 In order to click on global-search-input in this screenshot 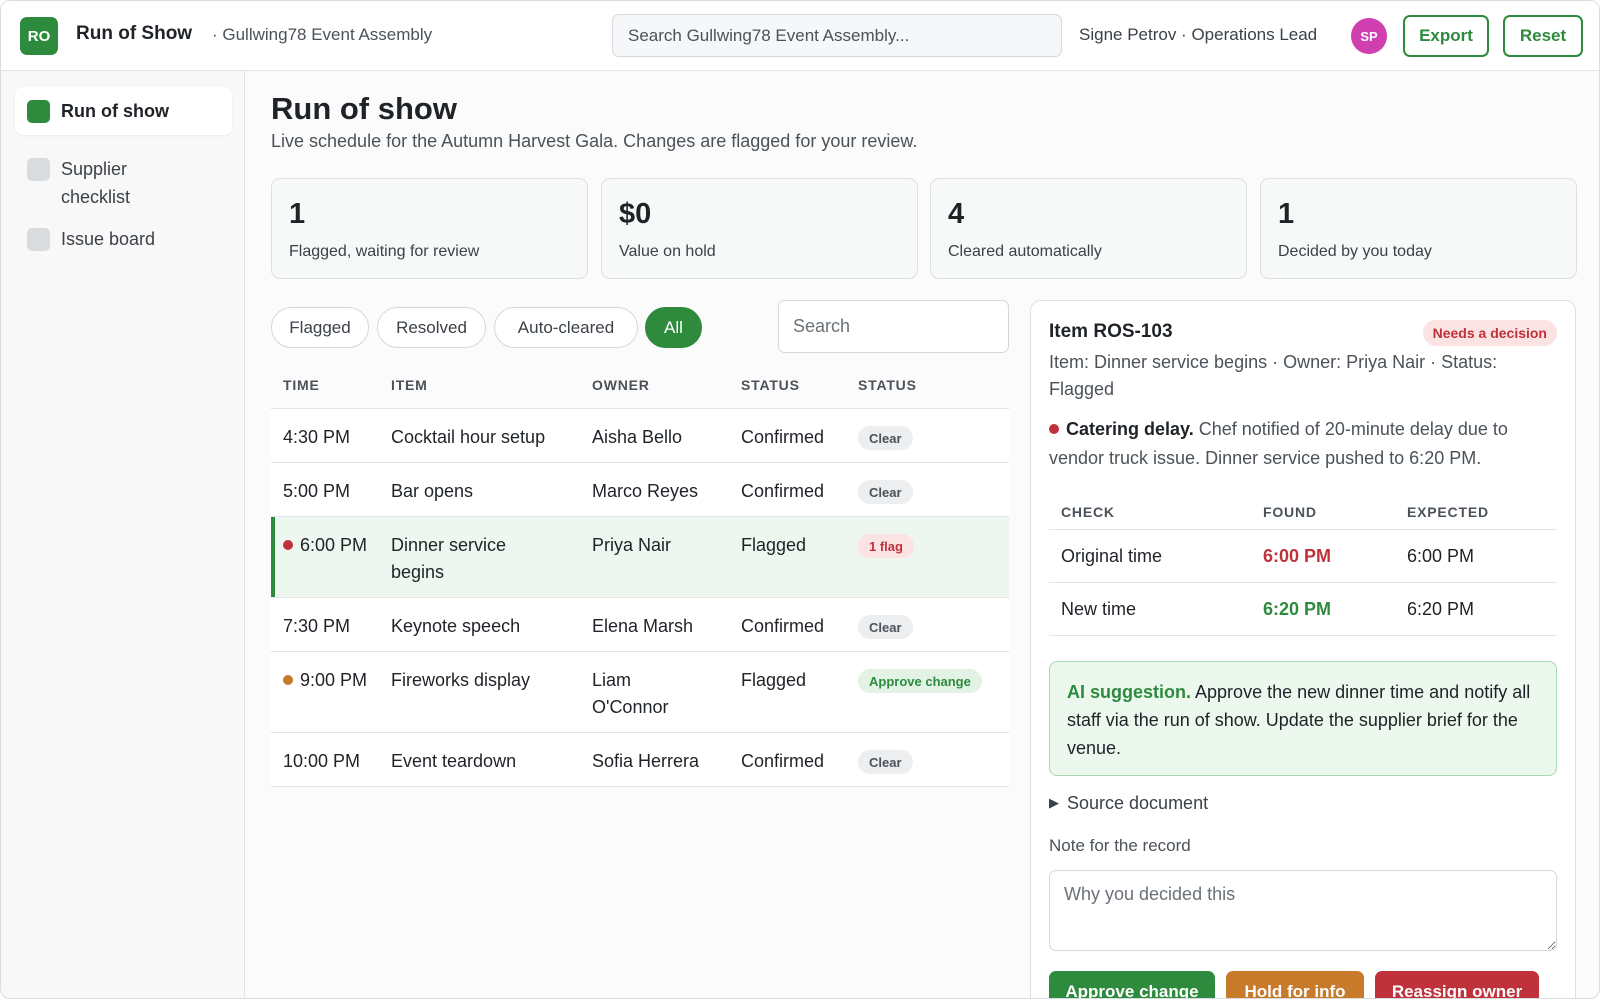, I will do `click(837, 35)`.